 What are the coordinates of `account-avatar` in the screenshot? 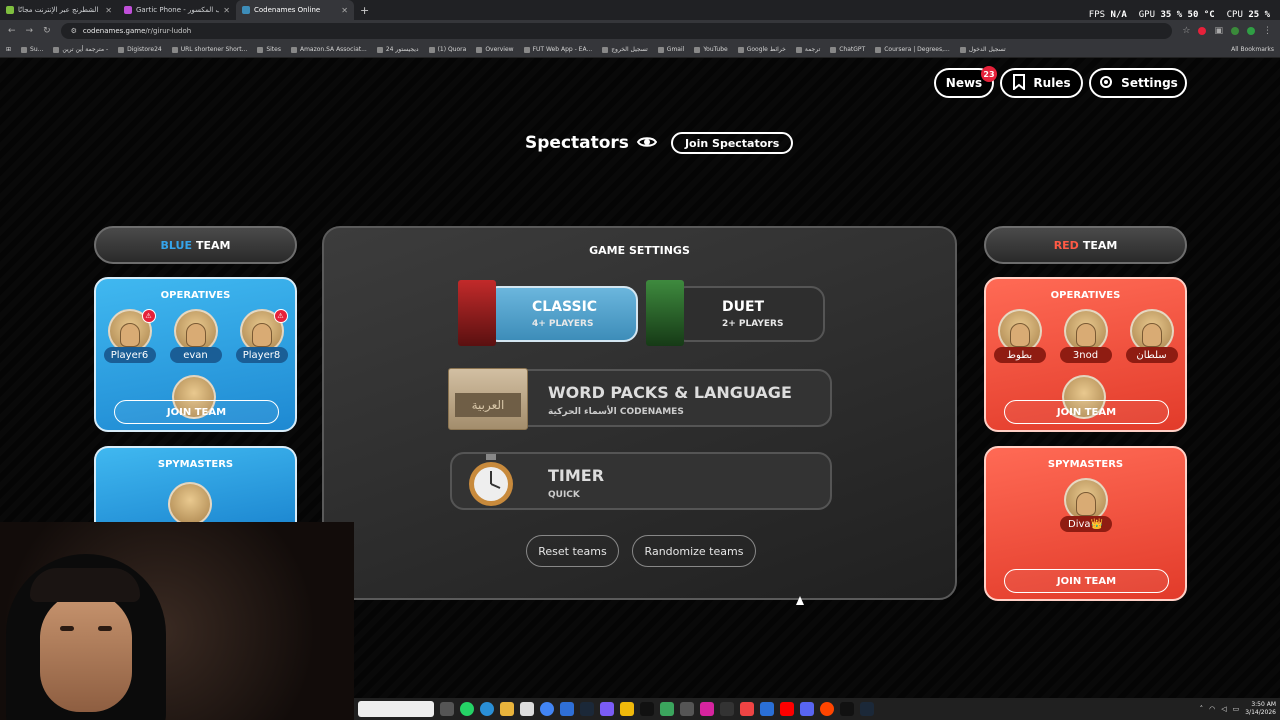 It's located at (1251, 31).